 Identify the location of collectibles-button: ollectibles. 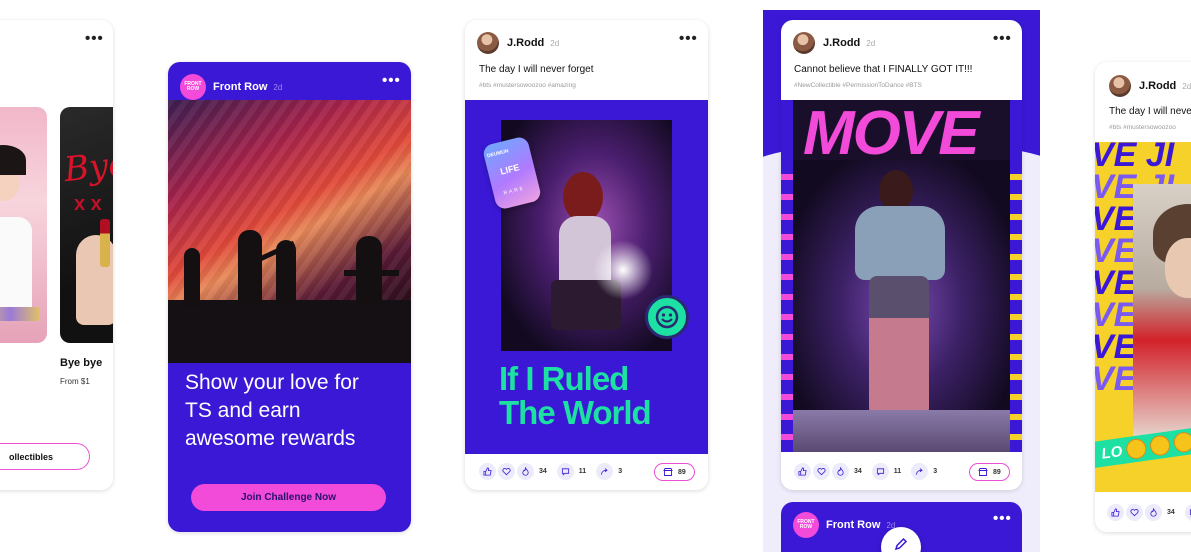
(45, 456).